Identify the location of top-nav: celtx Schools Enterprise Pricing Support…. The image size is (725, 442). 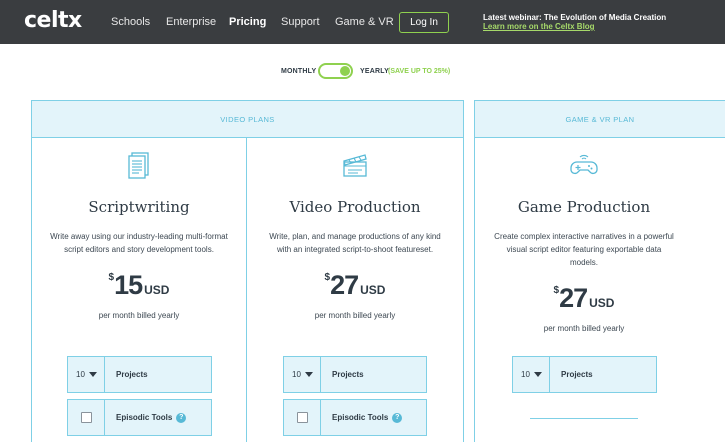
(362, 22).